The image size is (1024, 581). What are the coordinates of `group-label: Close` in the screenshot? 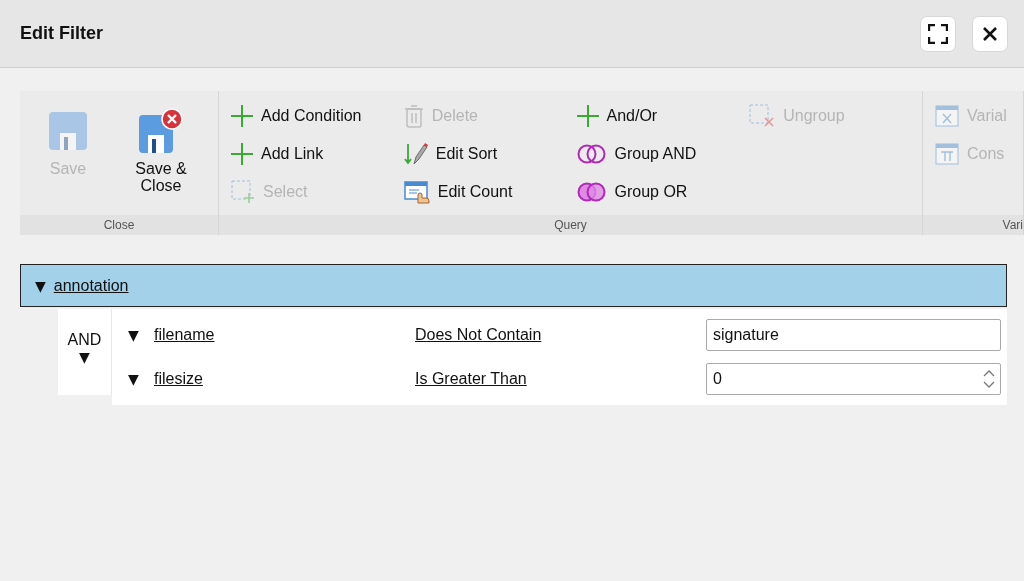 It's located at (119, 225).